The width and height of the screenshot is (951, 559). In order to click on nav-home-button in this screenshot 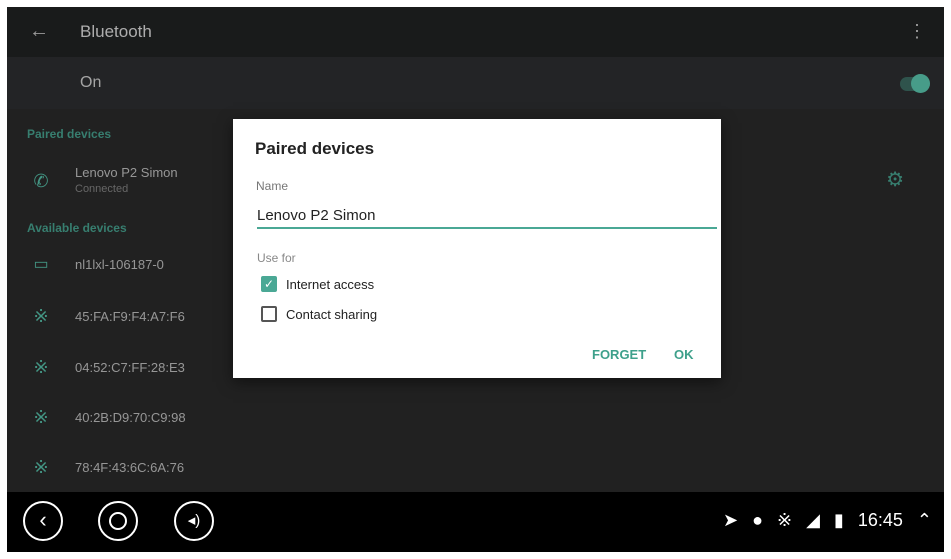, I will do `click(118, 521)`.